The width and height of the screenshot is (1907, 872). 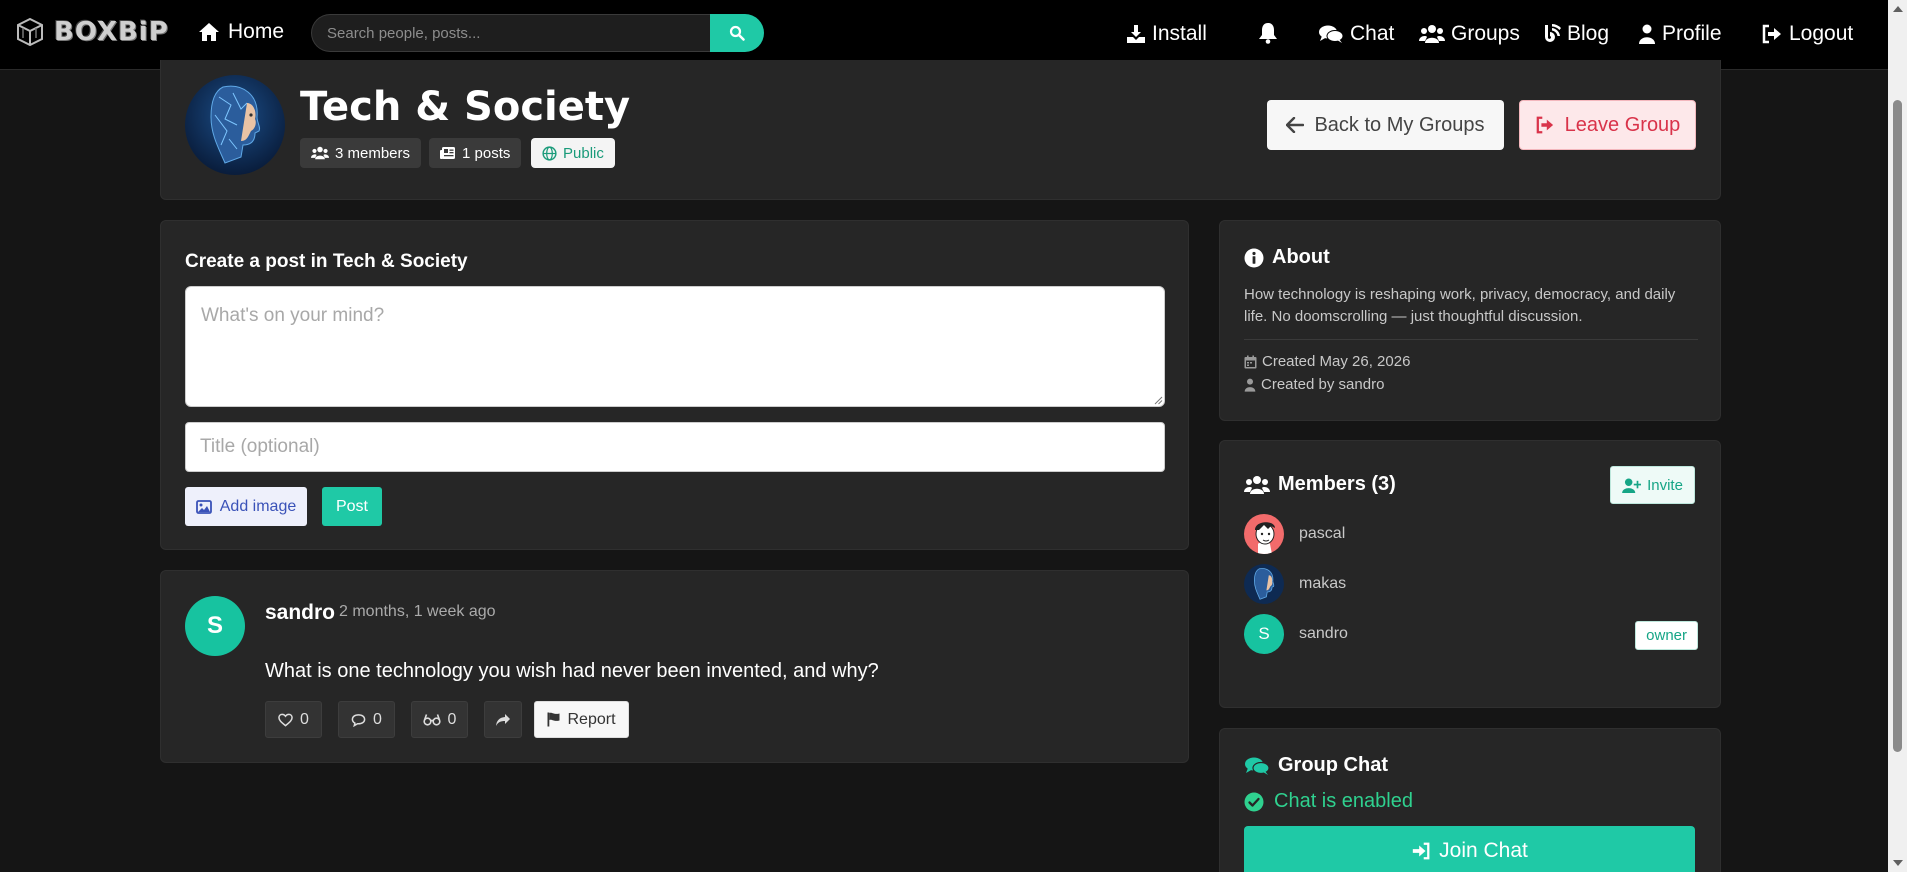 I want to click on nav-blog: Blog, so click(x=1576, y=34).